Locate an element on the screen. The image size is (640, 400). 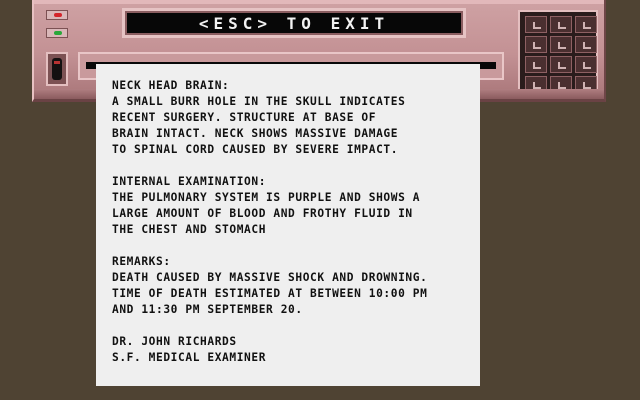
report-line: AND 11:30 PM SEPTEMBER 20. is located at coordinates (207, 309).